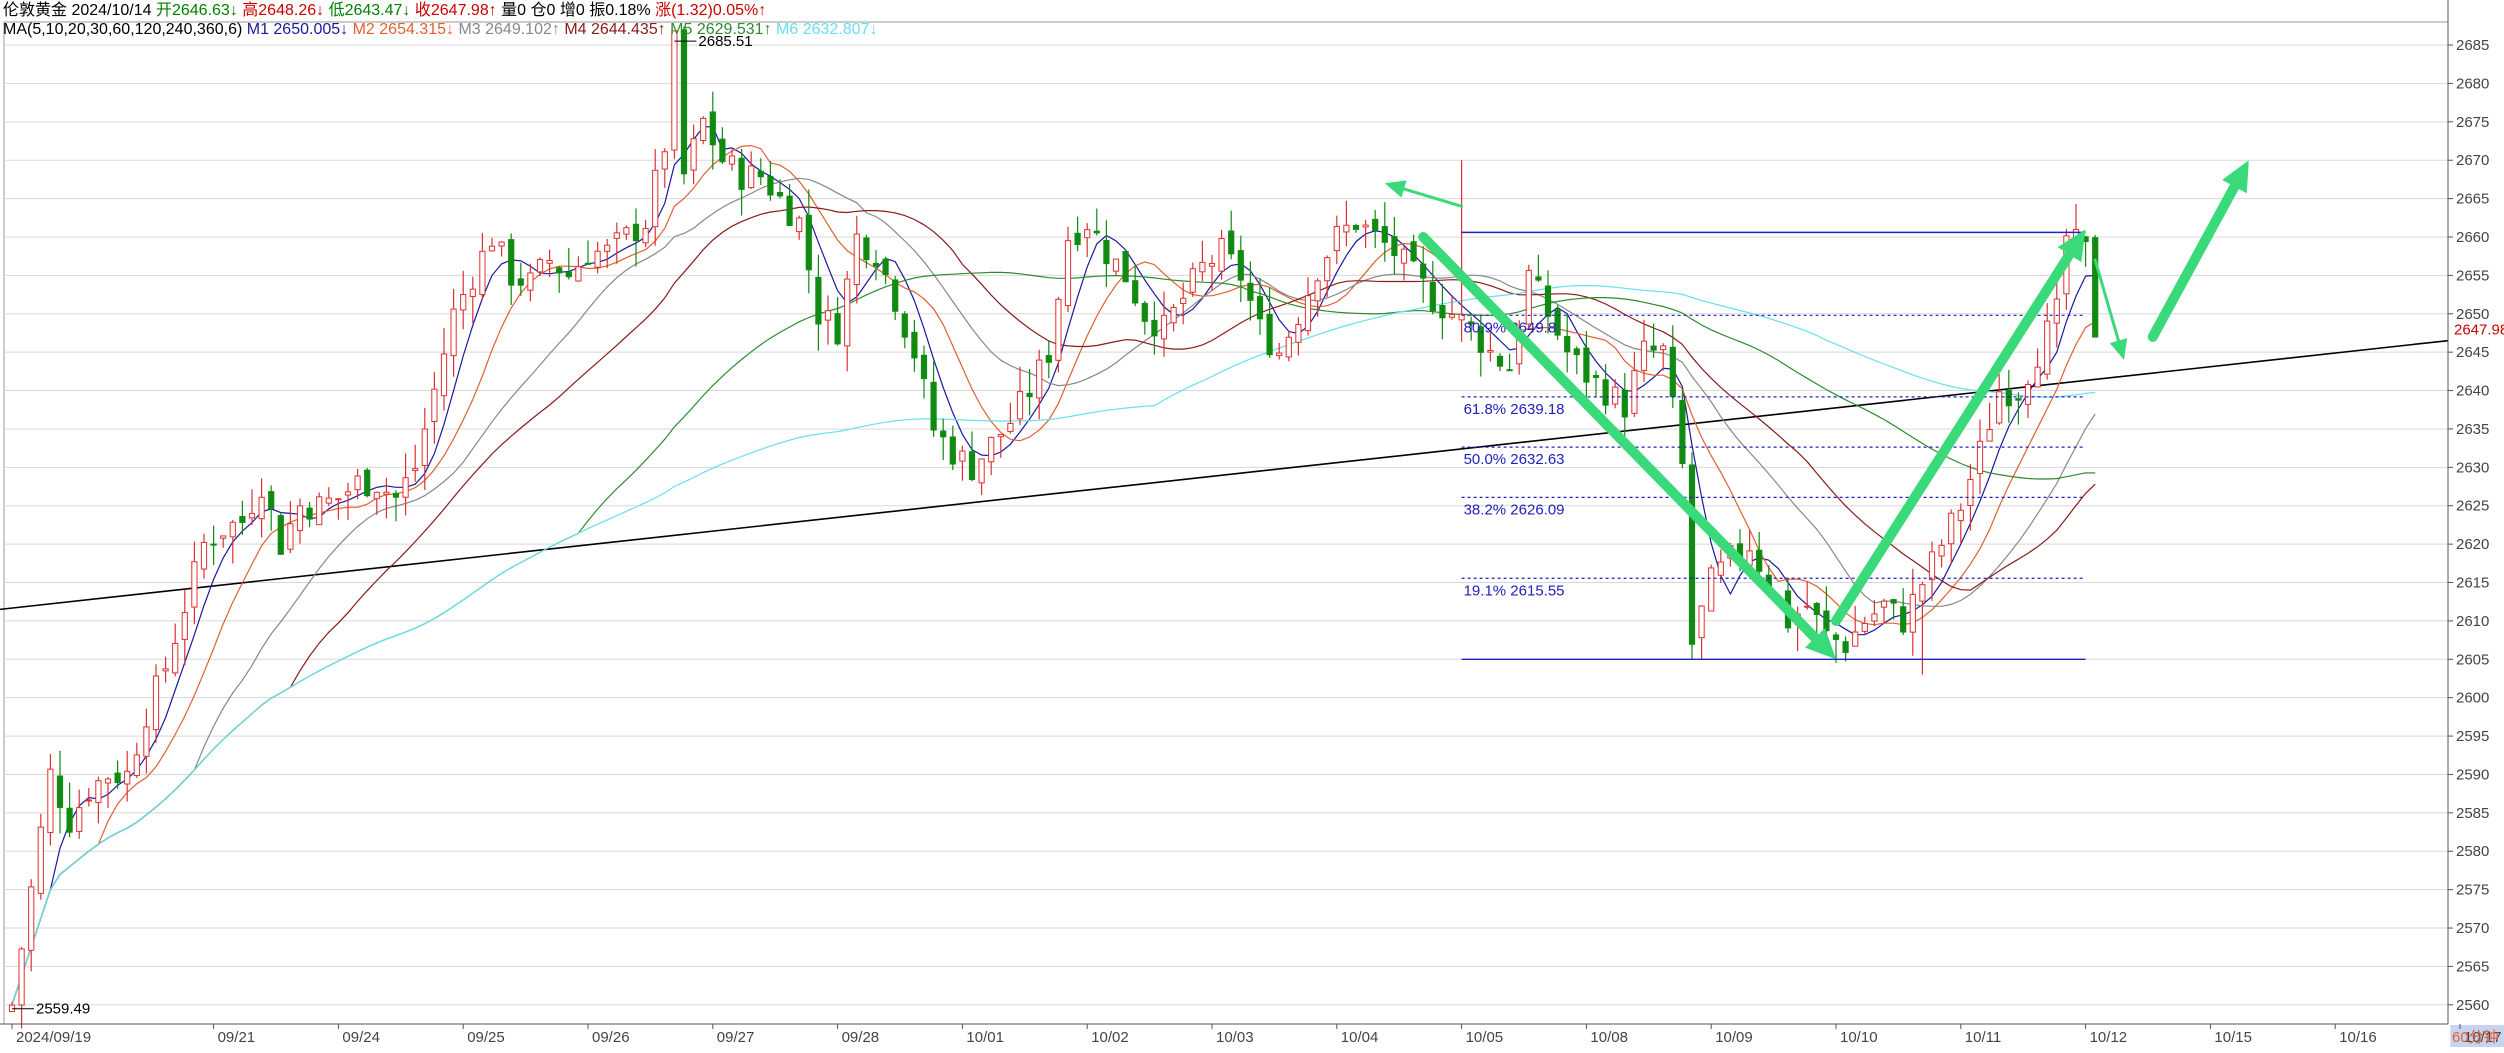 The image size is (2504, 1053). I want to click on price-tick-label: 2610, so click(2472, 621).